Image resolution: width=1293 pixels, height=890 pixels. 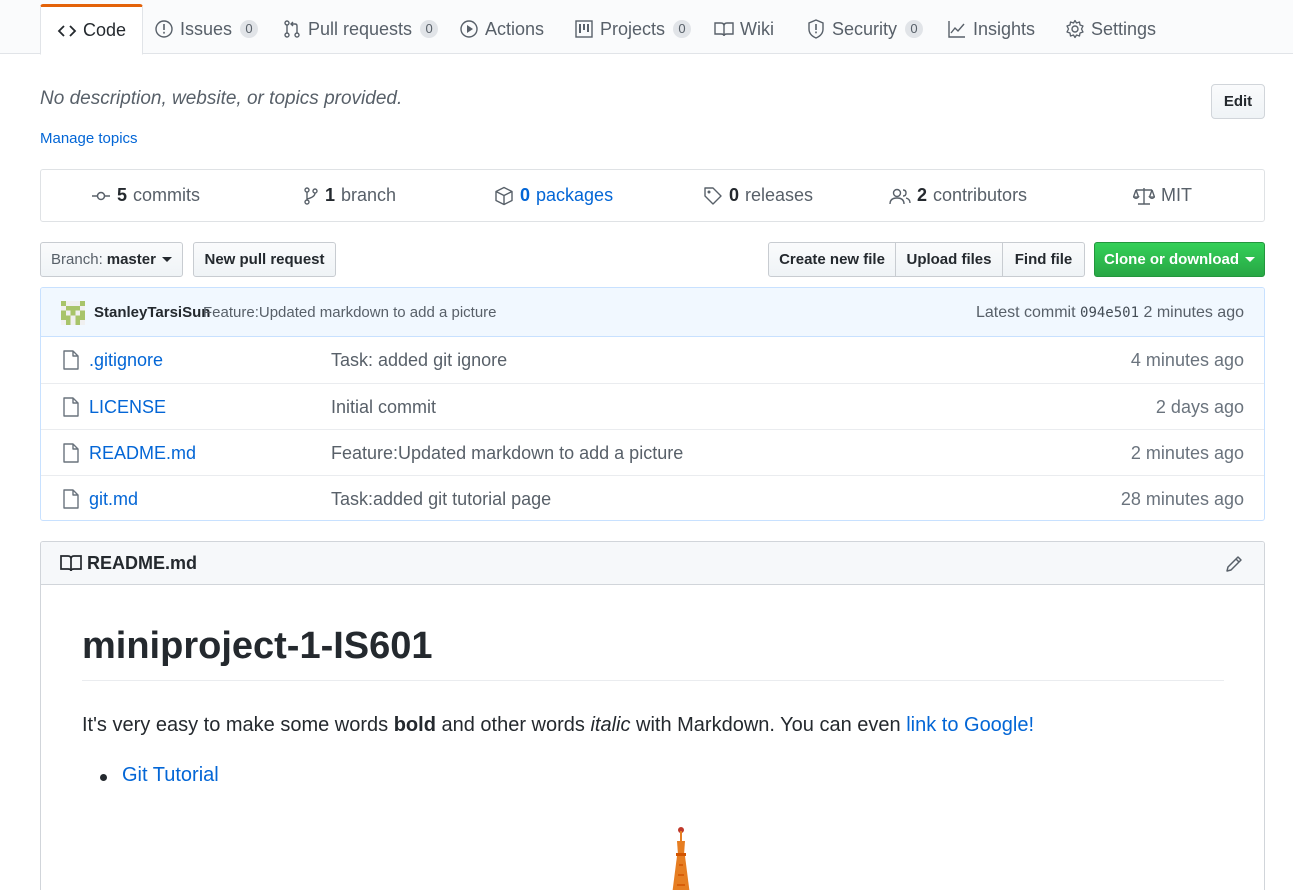 What do you see at coordinates (515, 28) in the screenshot?
I see `tab-label: Actions` at bounding box center [515, 28].